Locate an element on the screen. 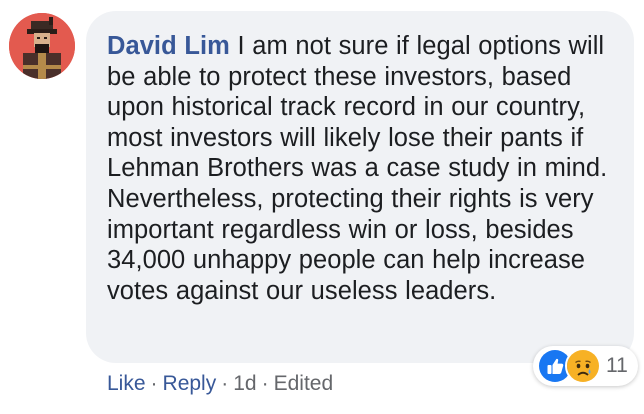 The width and height of the screenshot is (644, 414). reaction-count: 11 is located at coordinates (617, 365).